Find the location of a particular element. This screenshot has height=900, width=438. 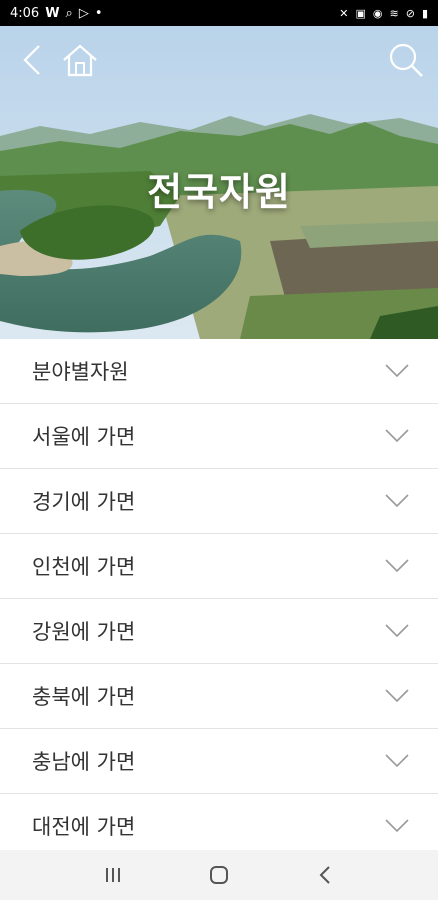

lock-icon: ▣ is located at coordinates (360, 13).